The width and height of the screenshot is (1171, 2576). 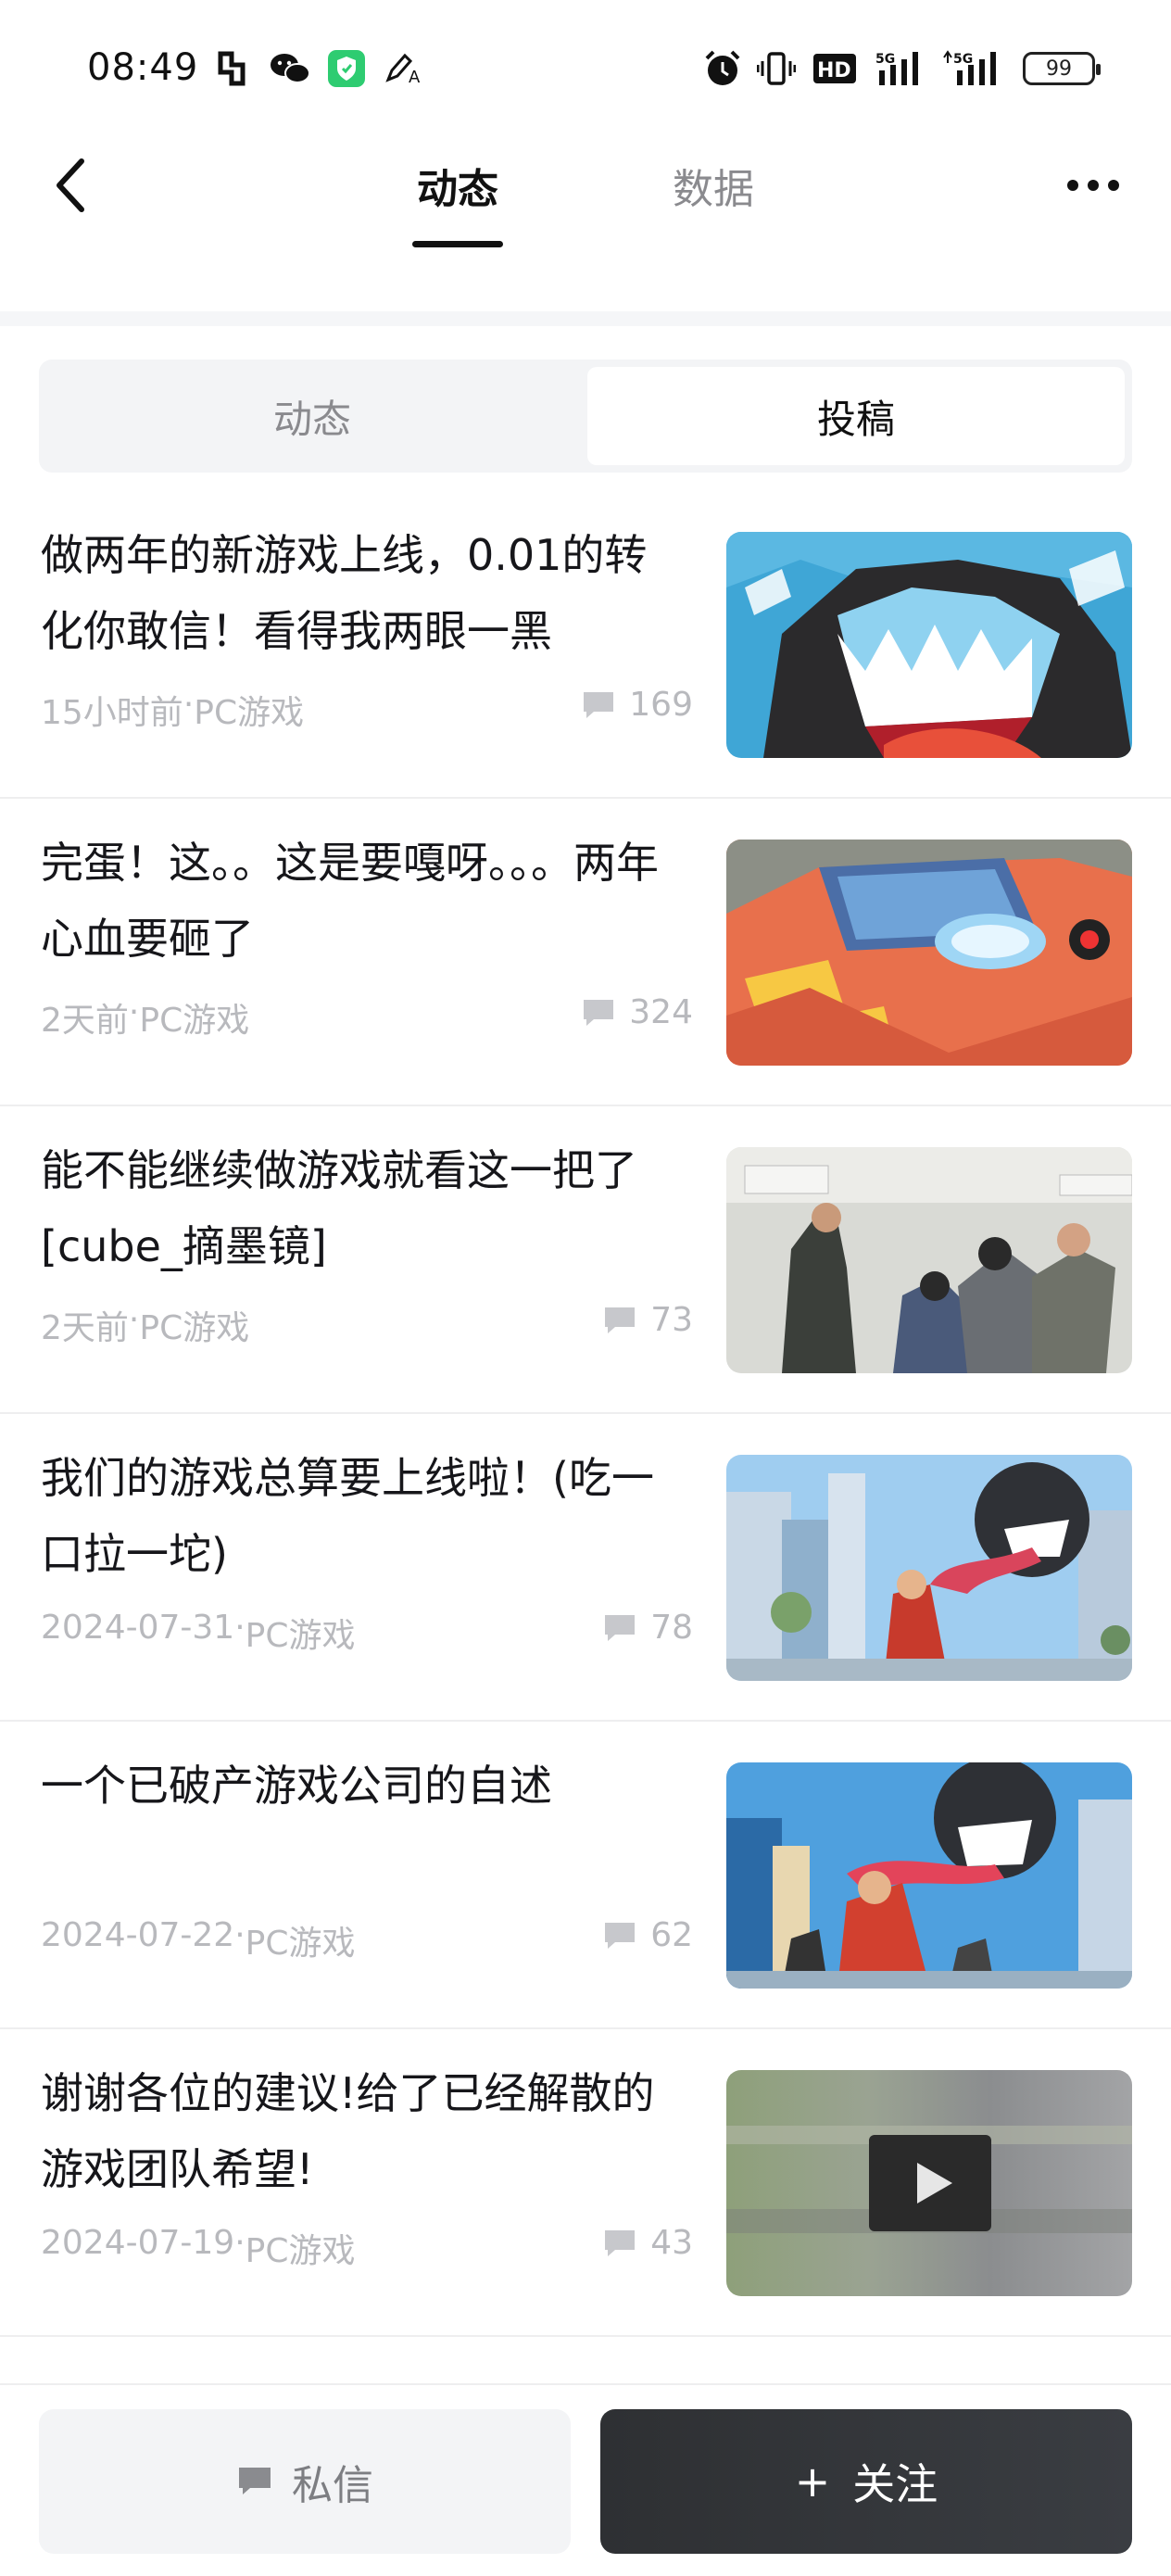 I want to click on post-meta: 2024-07-22 · PC游戏, so click(x=199, y=1940).